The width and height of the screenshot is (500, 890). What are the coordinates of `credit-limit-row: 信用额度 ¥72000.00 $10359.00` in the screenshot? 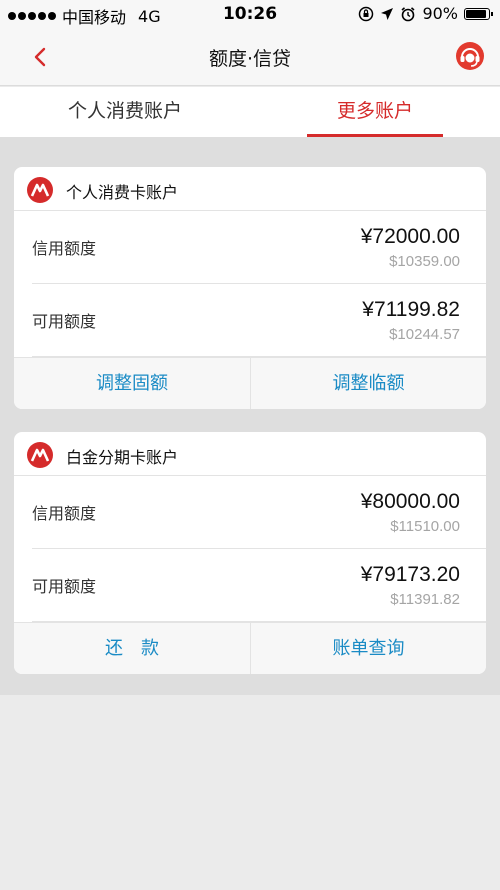 It's located at (259, 247).